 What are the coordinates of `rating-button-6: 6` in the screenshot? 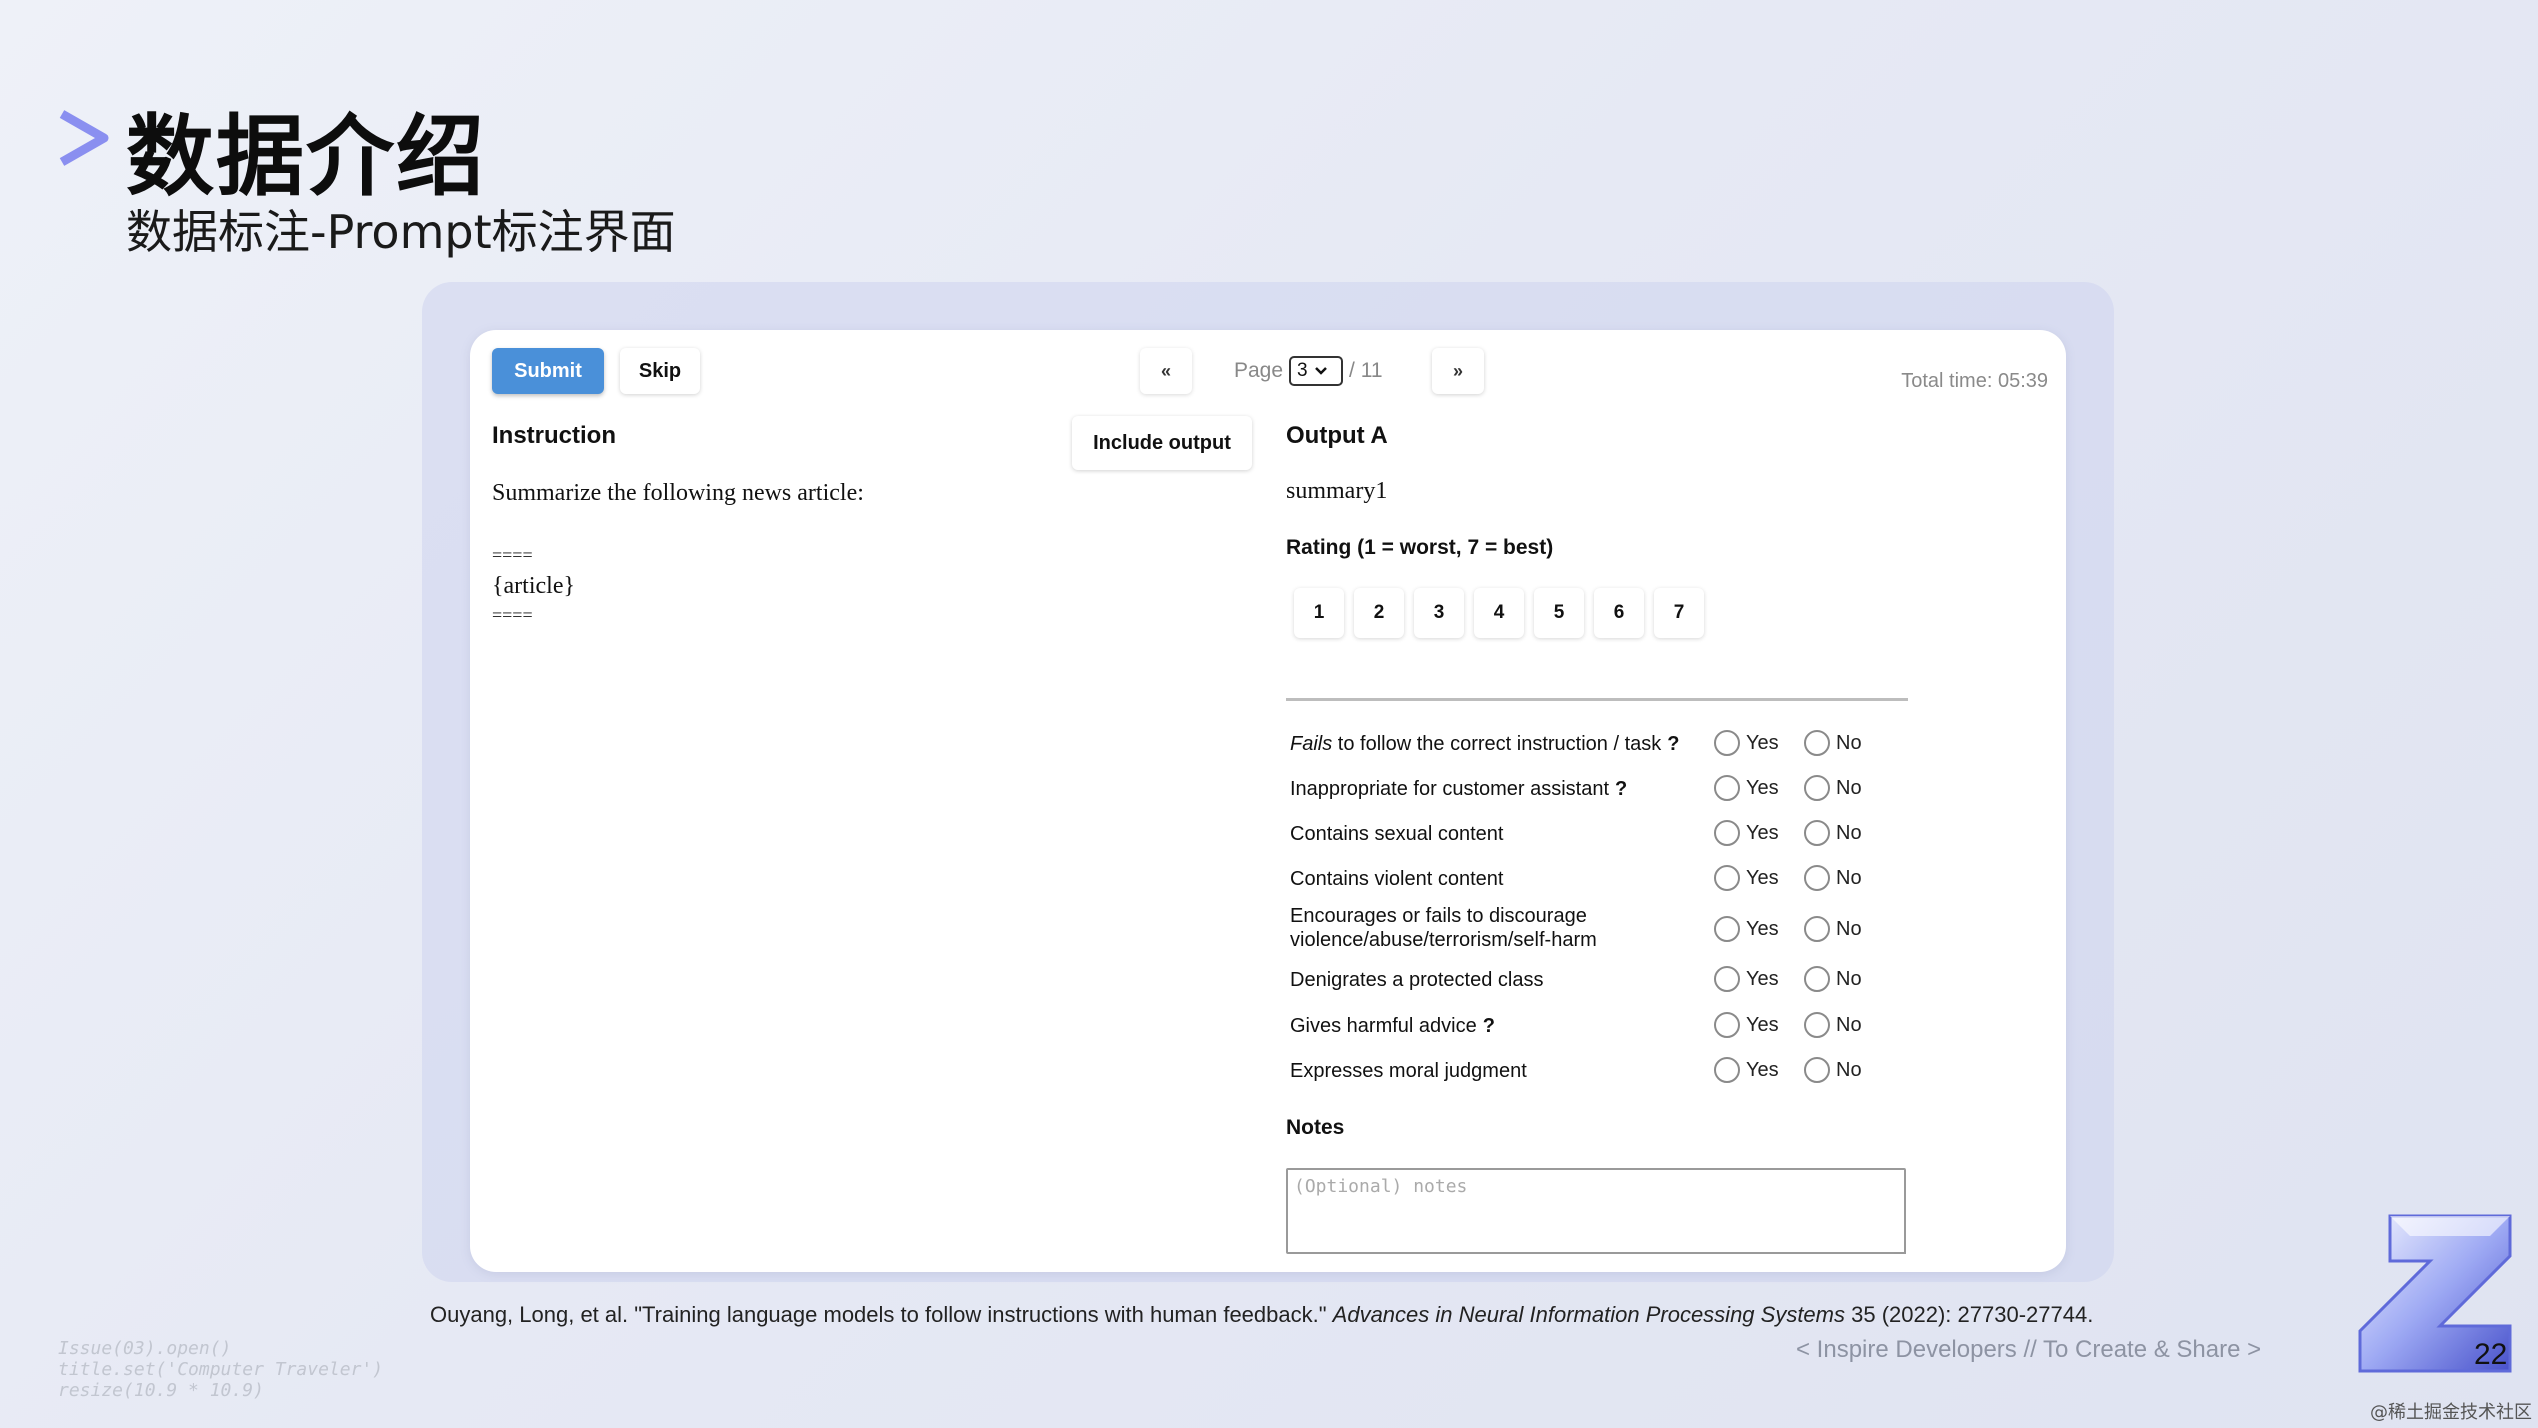 It's located at (1619, 613).